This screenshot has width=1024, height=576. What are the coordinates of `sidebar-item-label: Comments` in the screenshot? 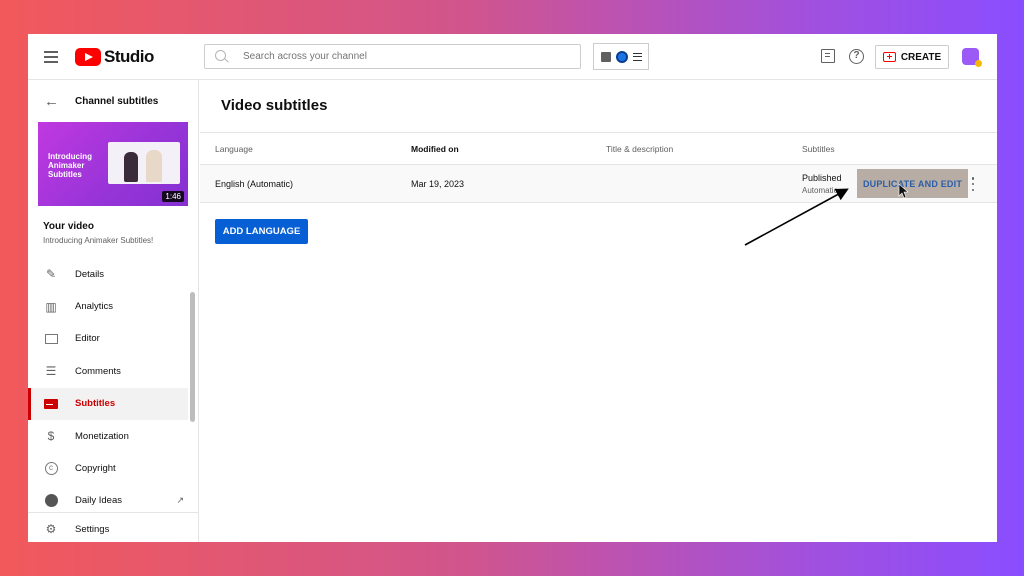 It's located at (98, 371).